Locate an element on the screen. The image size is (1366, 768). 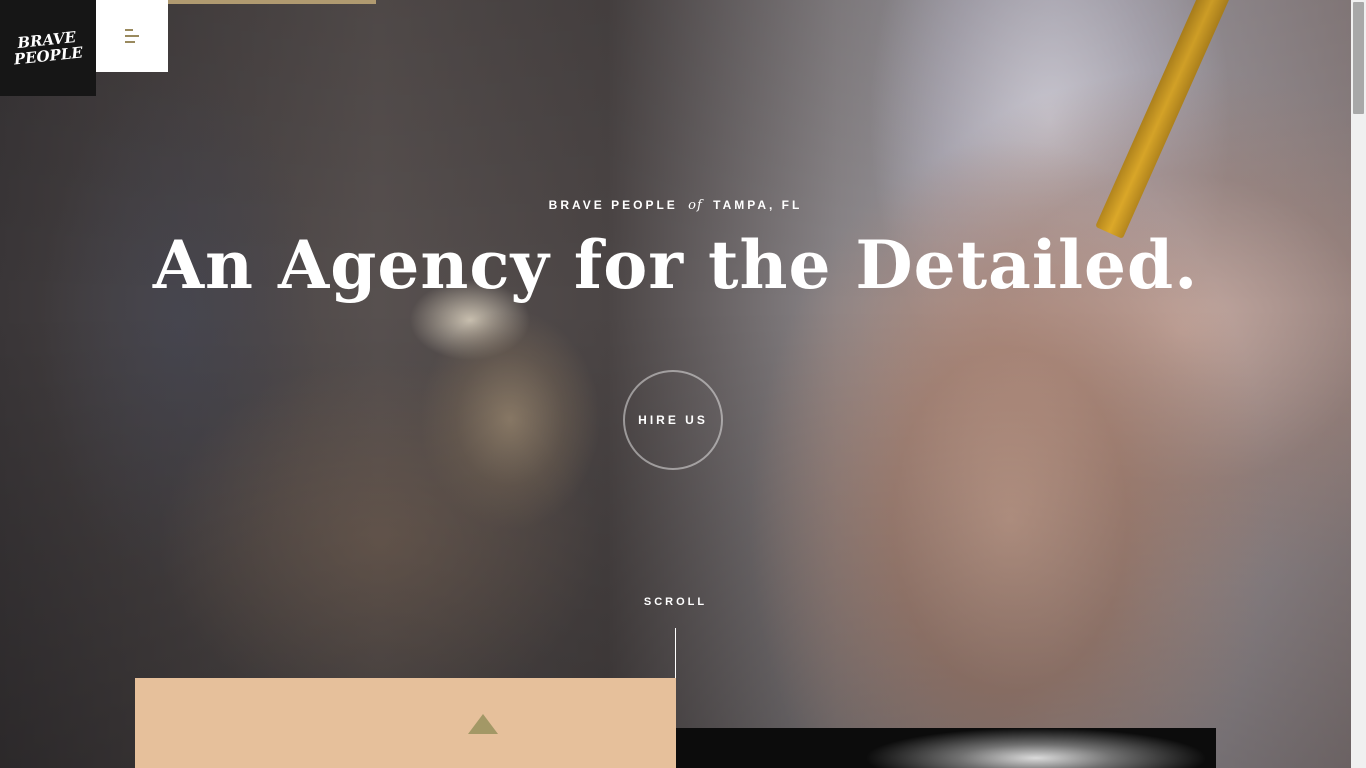
feature-panel-image is located at coordinates (946, 748).